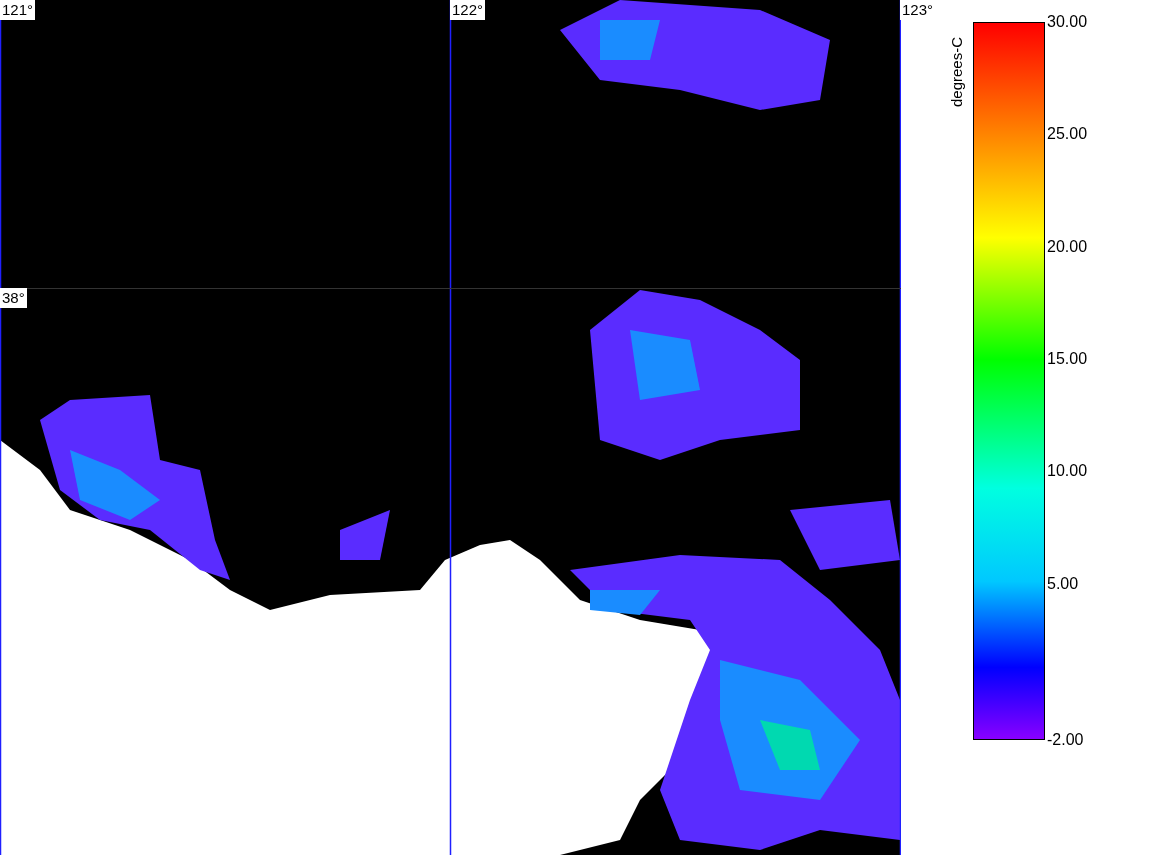  Describe the element at coordinates (1067, 134) in the screenshot. I see `colorbar-tick-label: 25.00` at that location.